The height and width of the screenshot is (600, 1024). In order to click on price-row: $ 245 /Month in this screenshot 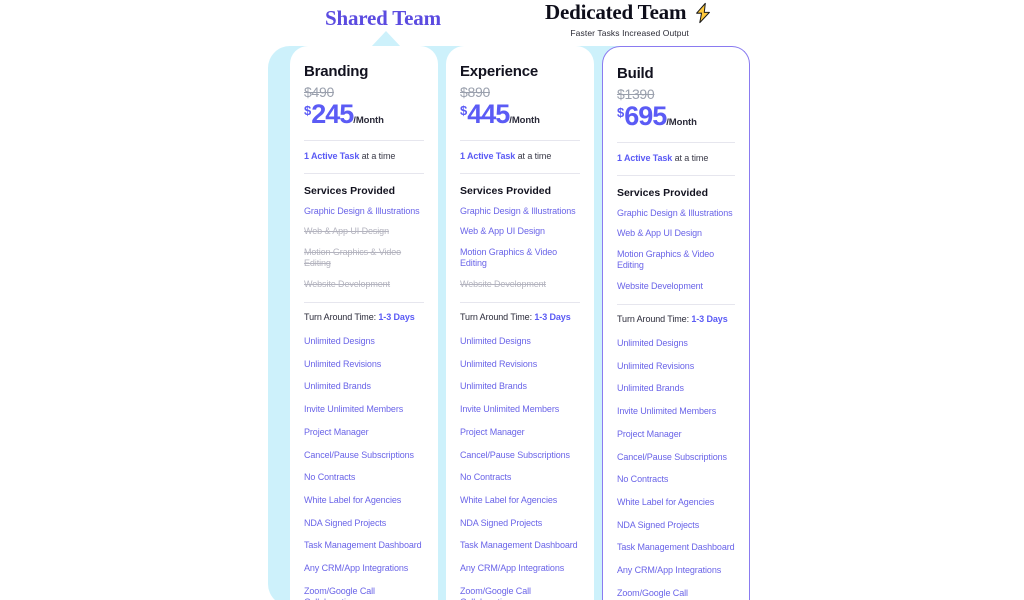, I will do `click(364, 113)`.